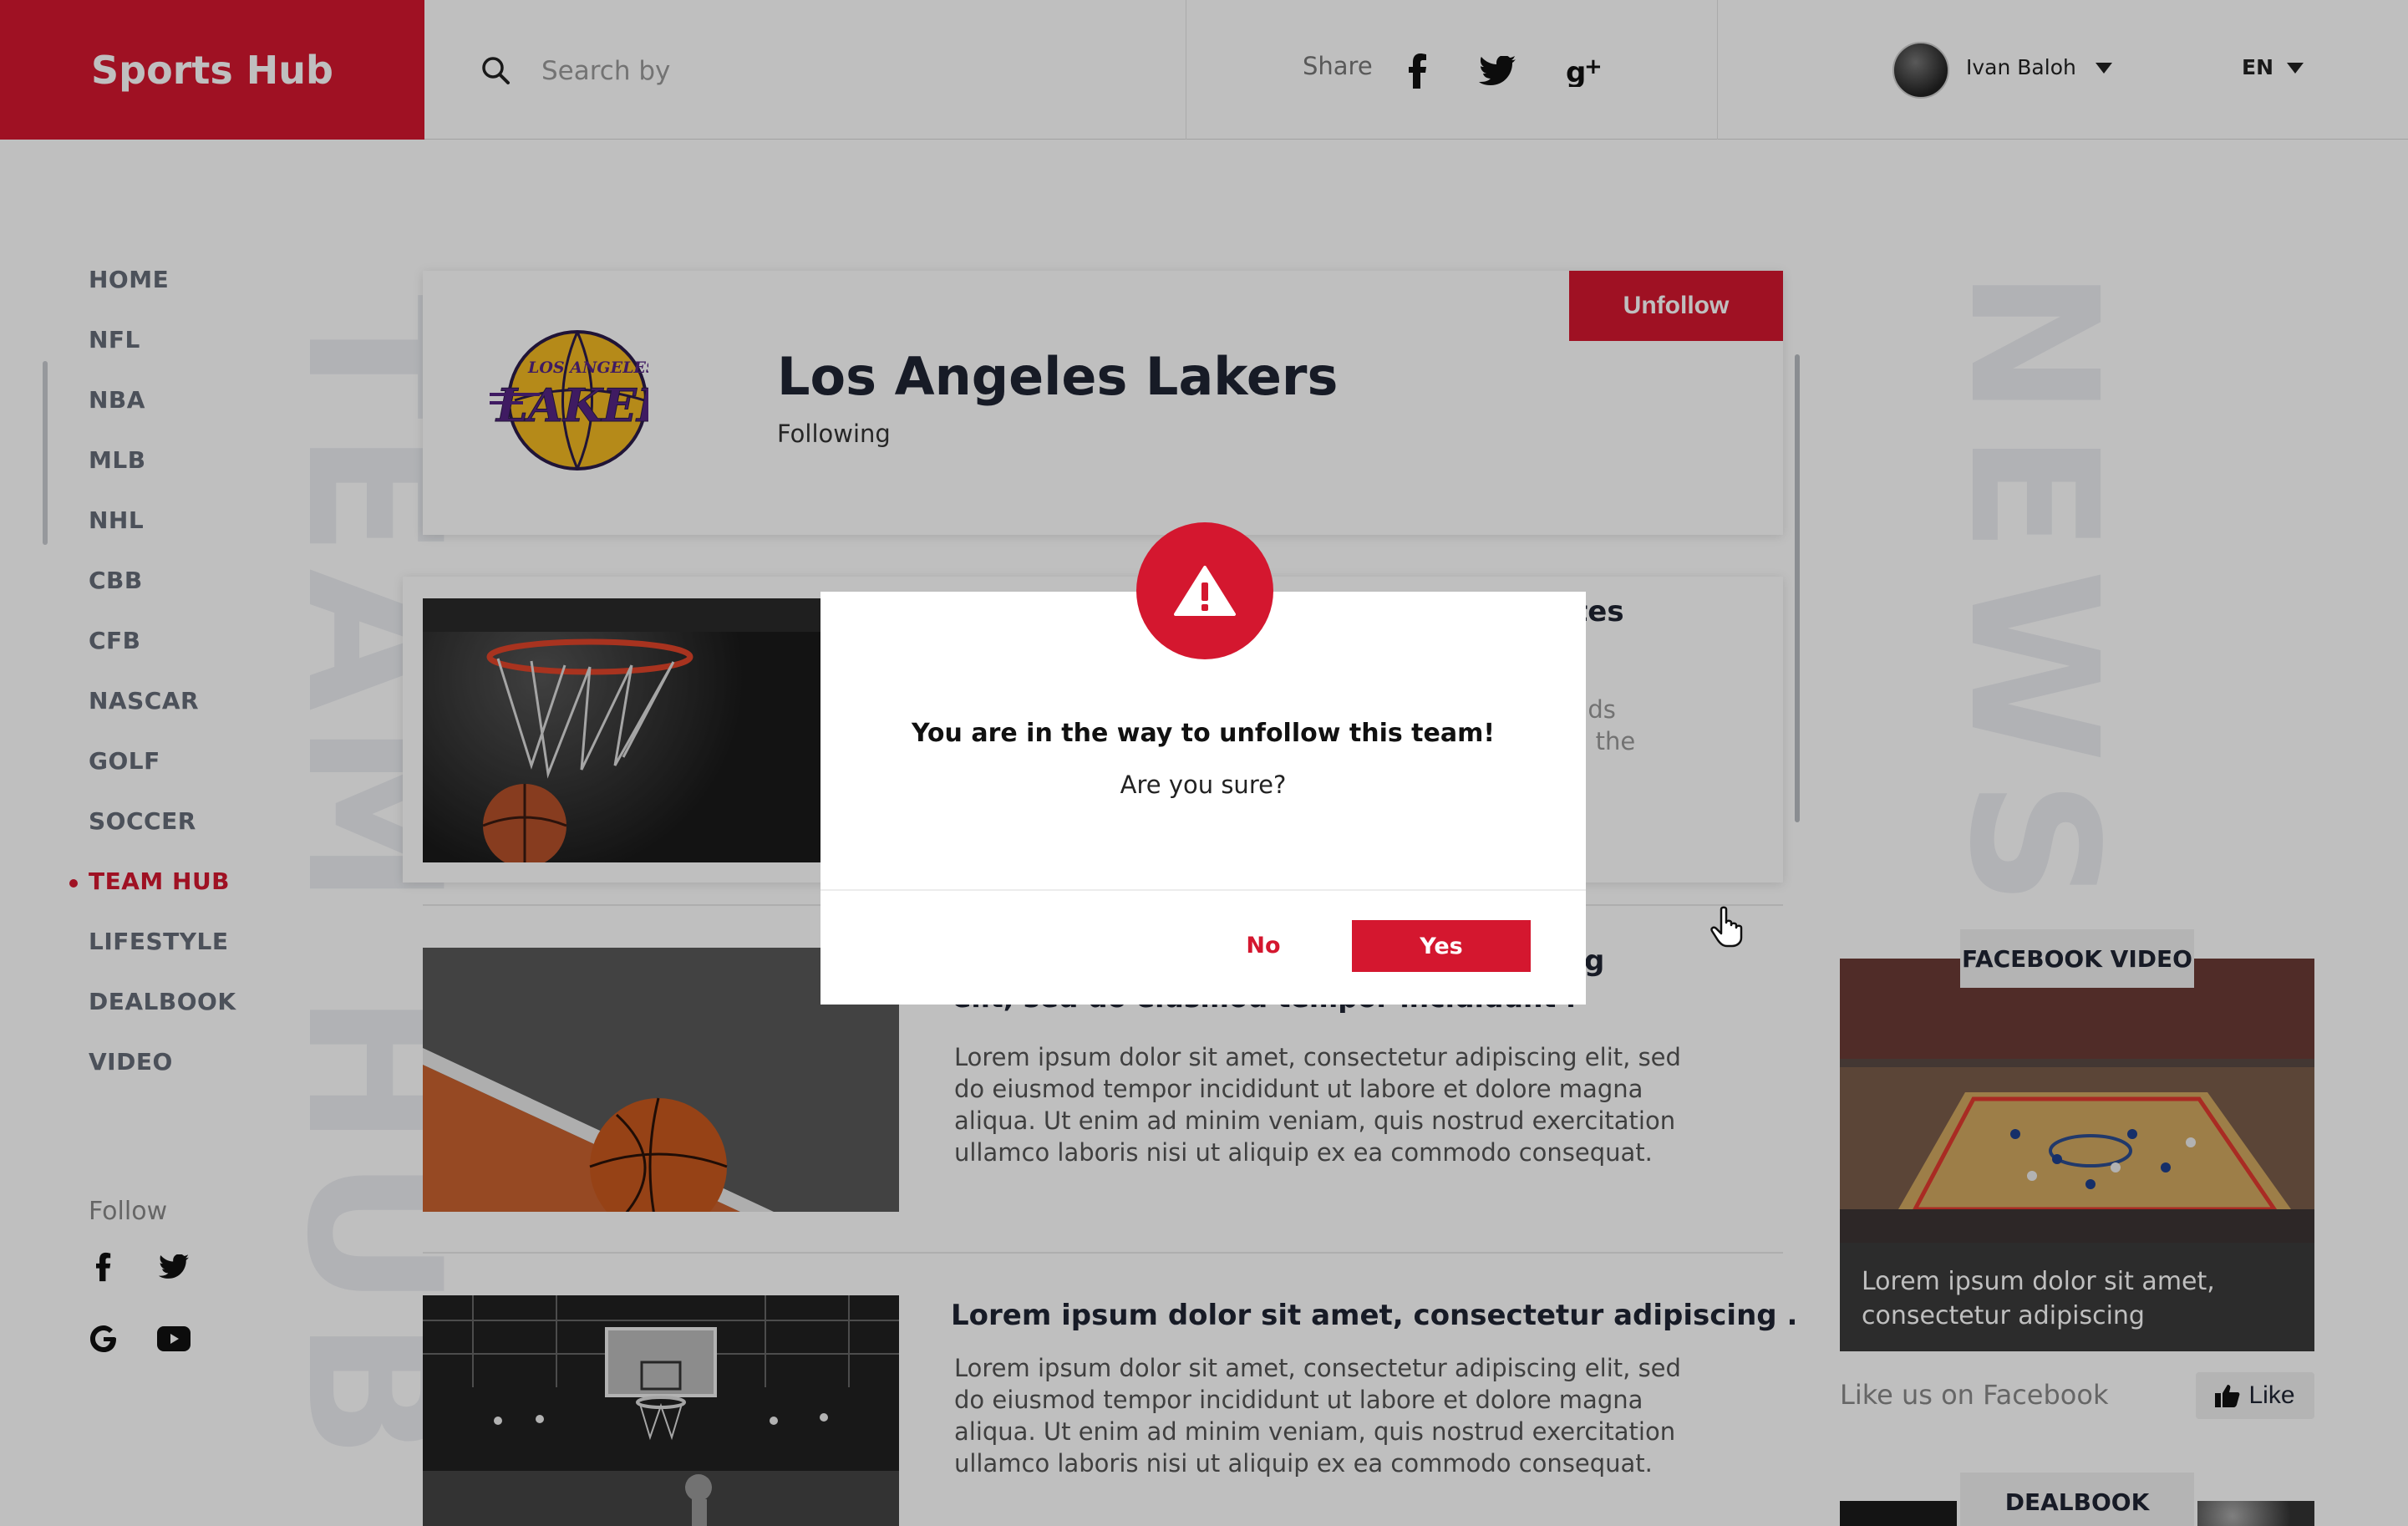 Image resolution: width=2408 pixels, height=1526 pixels. What do you see at coordinates (1263, 945) in the screenshot?
I see `no-button: No` at bounding box center [1263, 945].